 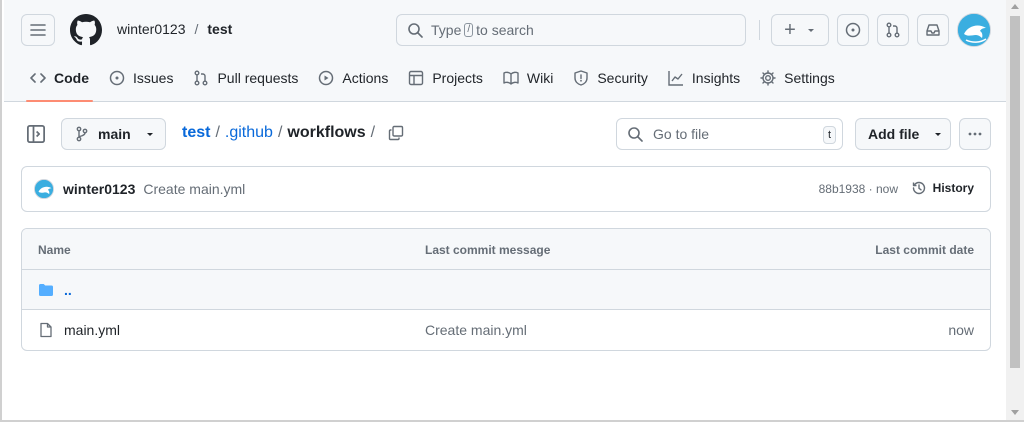 I want to click on parent-directory-row: .., so click(x=506, y=290).